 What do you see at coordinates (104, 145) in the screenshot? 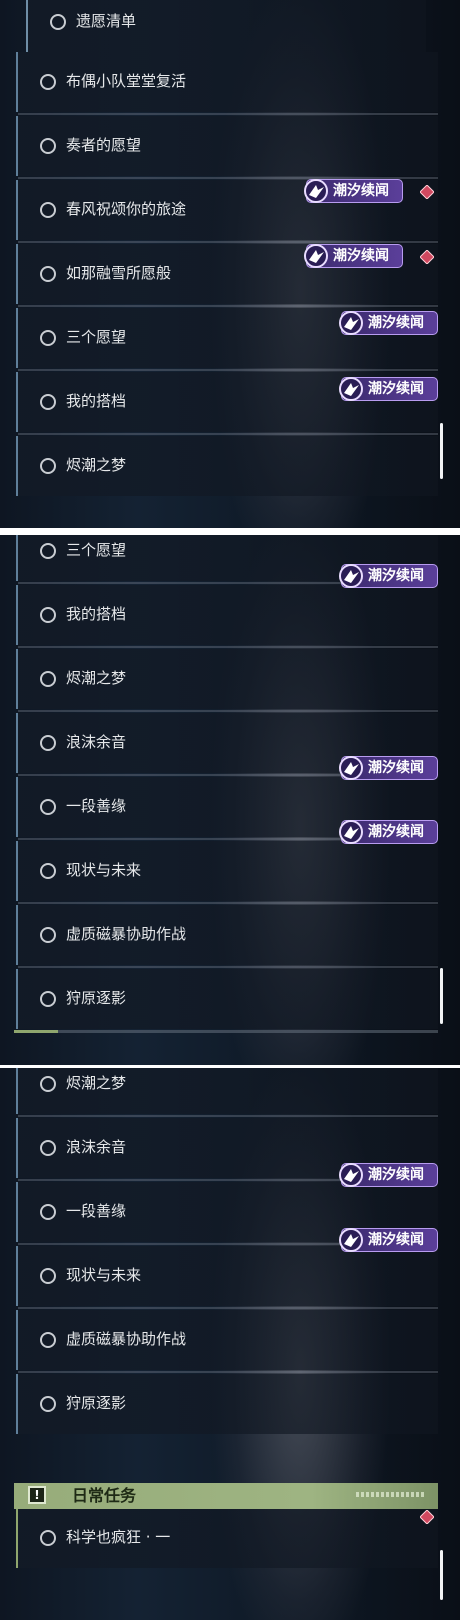
I see `quest-title: 奏者的愿望` at bounding box center [104, 145].